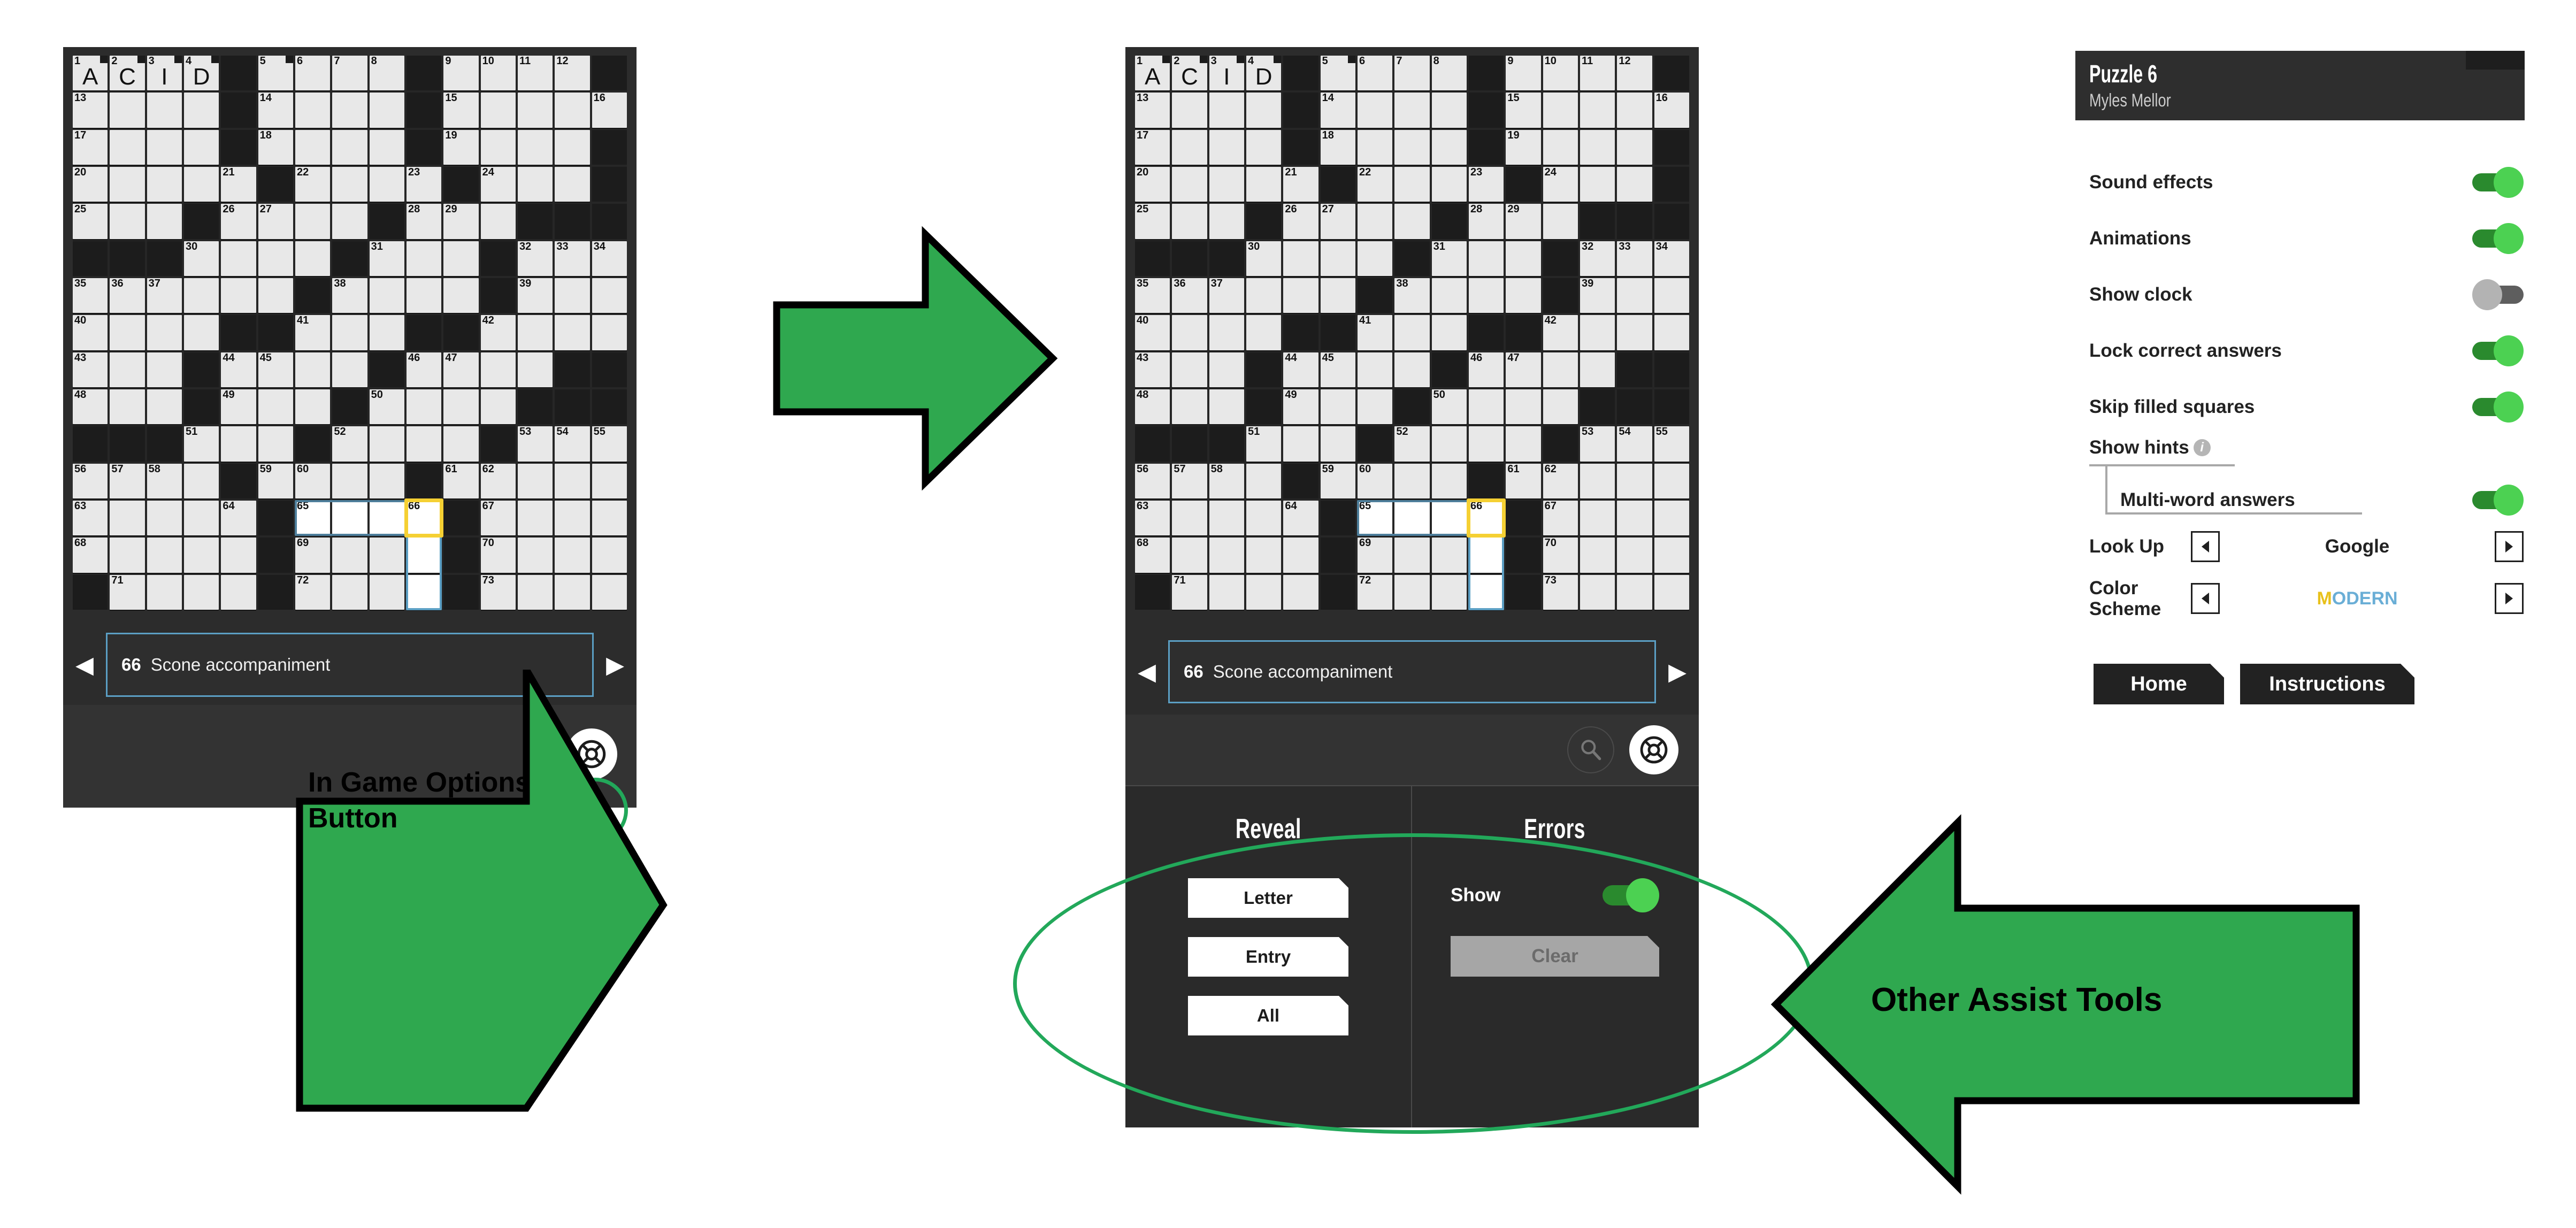  Describe the element at coordinates (1449, 407) in the screenshot. I see `crossword-cell: 50` at that location.